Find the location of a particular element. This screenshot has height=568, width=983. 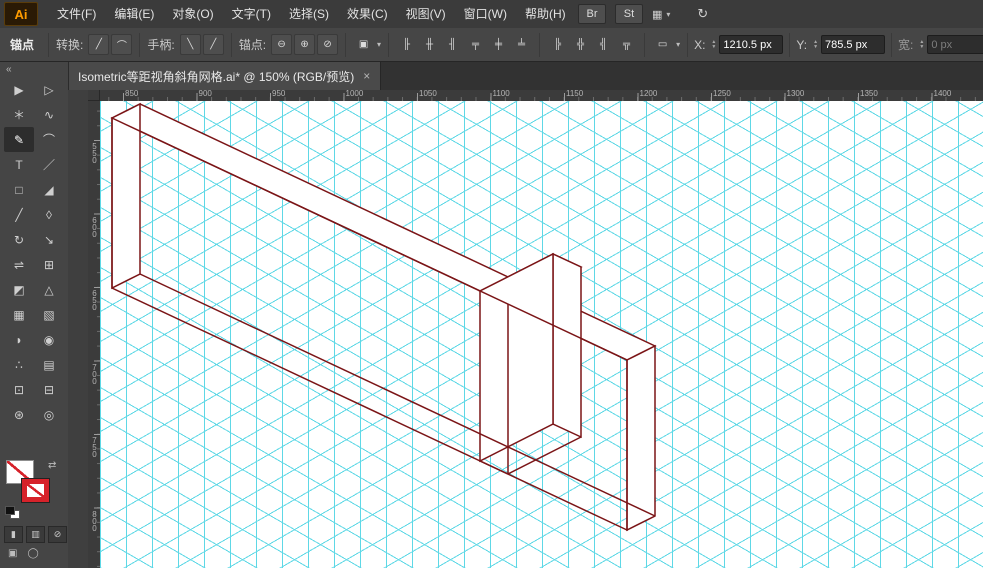

direct-selection-tool: ▷ is located at coordinates (49, 89).